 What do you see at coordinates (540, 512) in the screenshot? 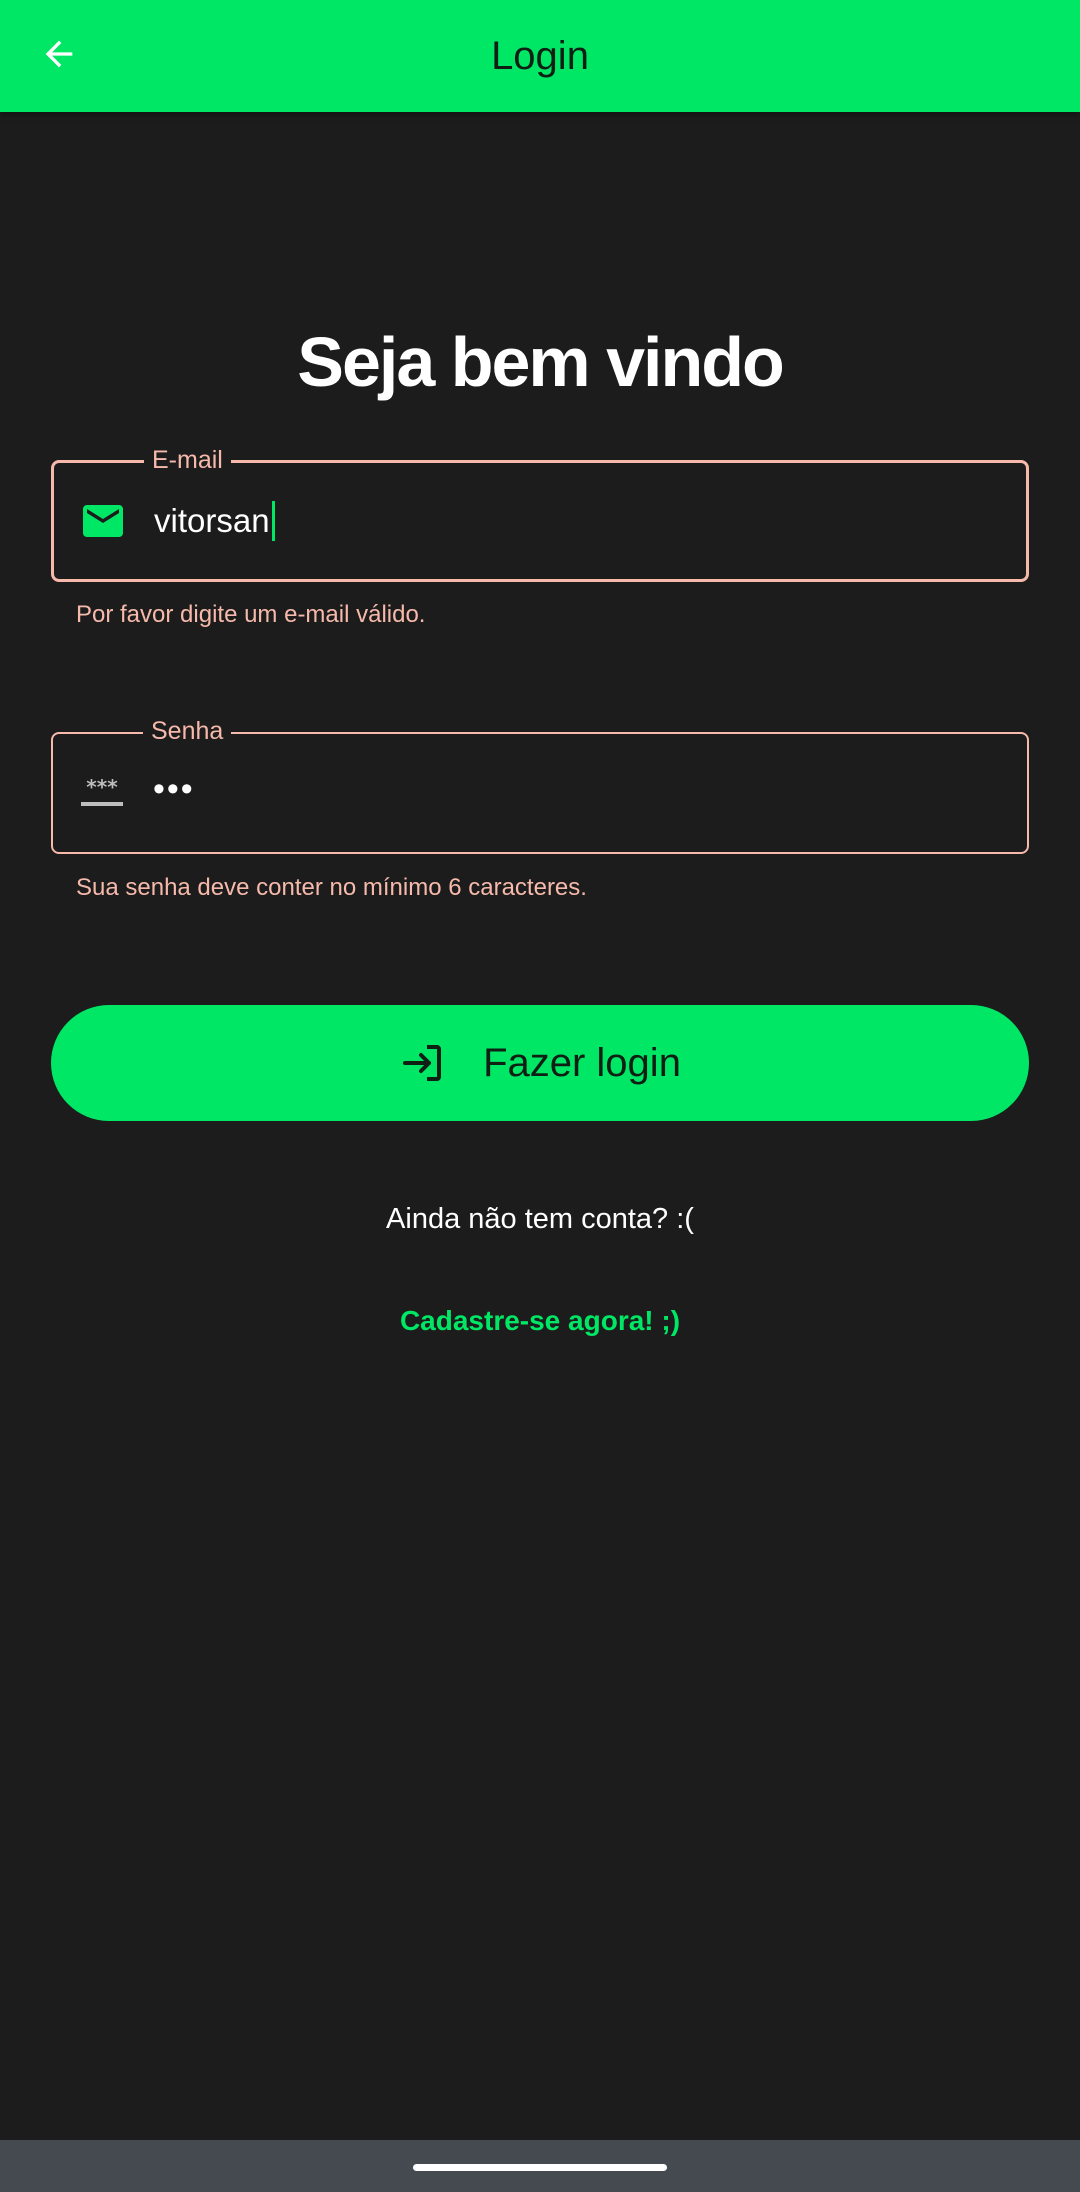
I see `email-field: E-mail vitorsan` at bounding box center [540, 512].